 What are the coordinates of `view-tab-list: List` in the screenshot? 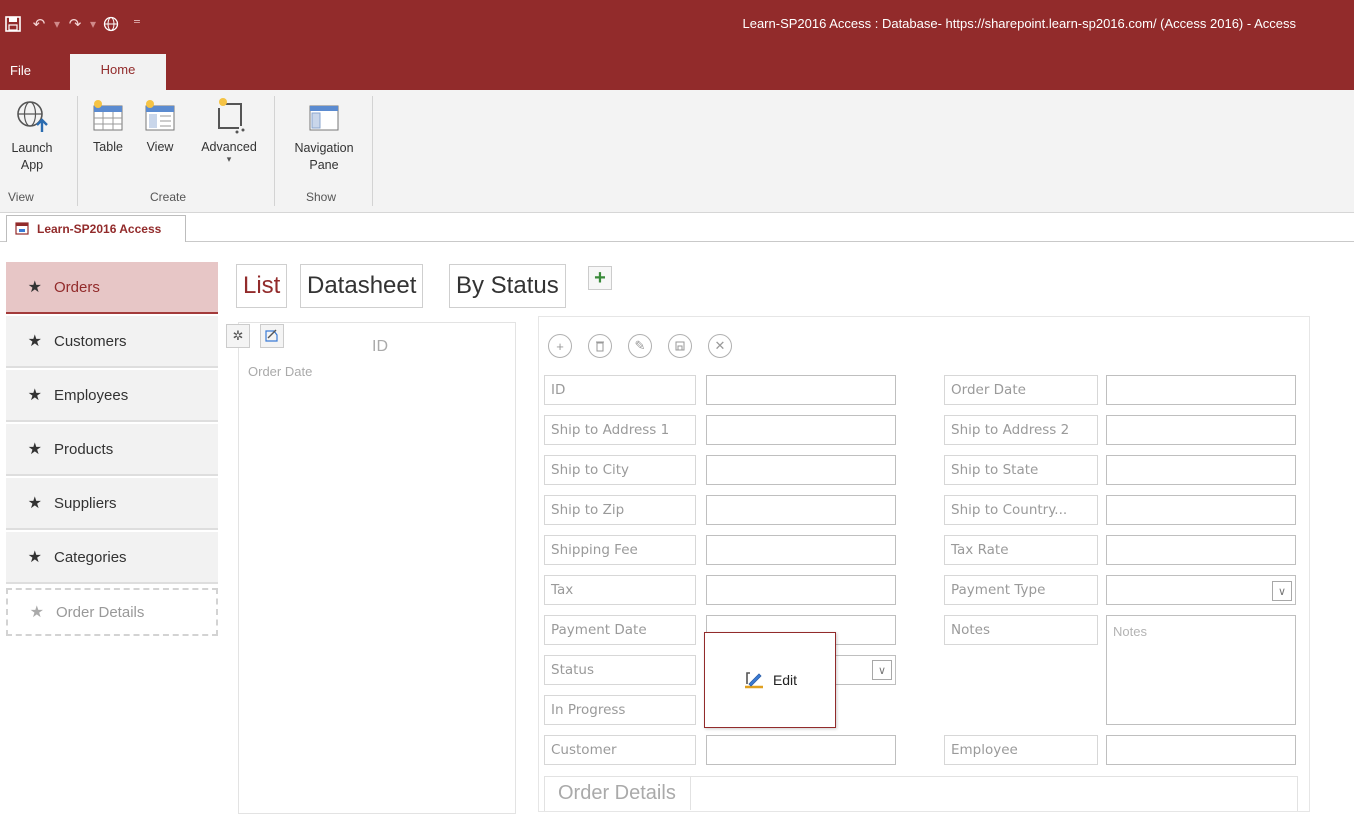 It's located at (262, 286).